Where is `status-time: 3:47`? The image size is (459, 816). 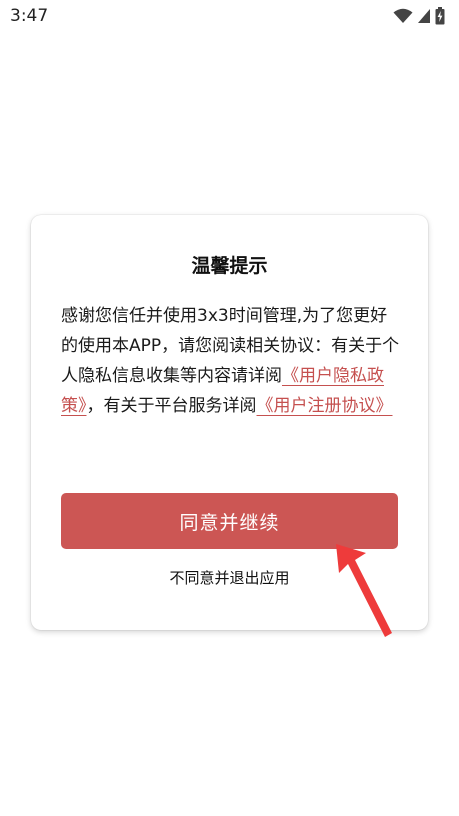 status-time: 3:47 is located at coordinates (29, 16).